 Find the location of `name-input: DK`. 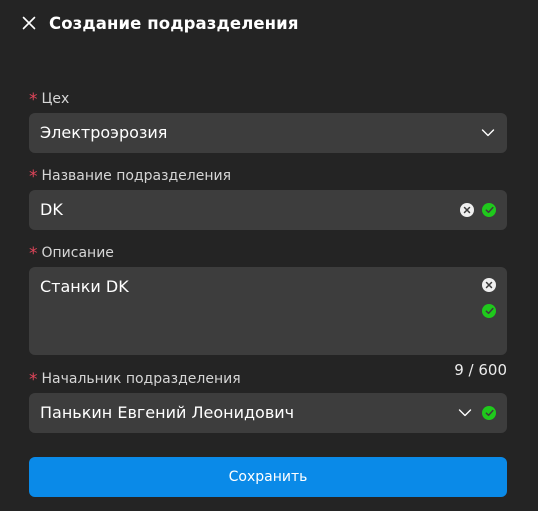

name-input: DK is located at coordinates (268, 210).